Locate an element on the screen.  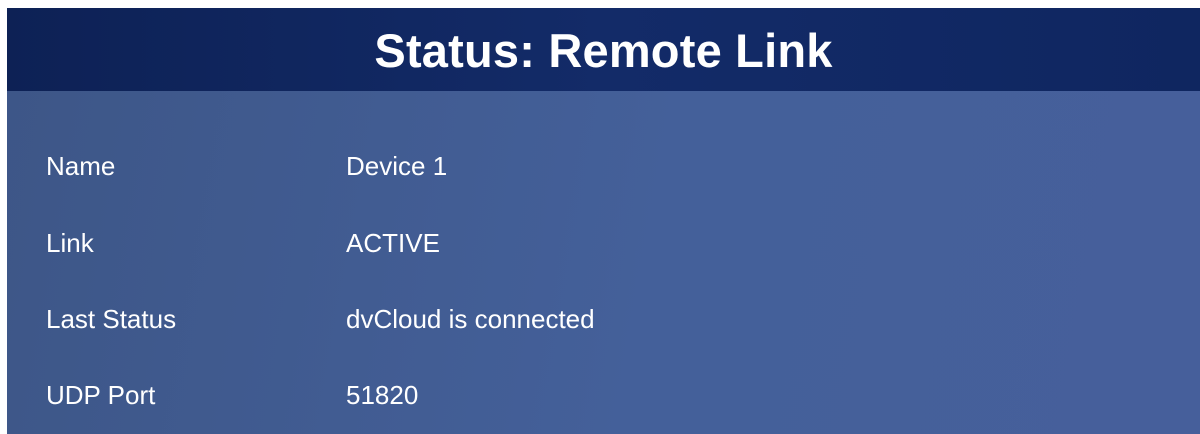
status-row-name: Name Device 1 is located at coordinates (603, 166).